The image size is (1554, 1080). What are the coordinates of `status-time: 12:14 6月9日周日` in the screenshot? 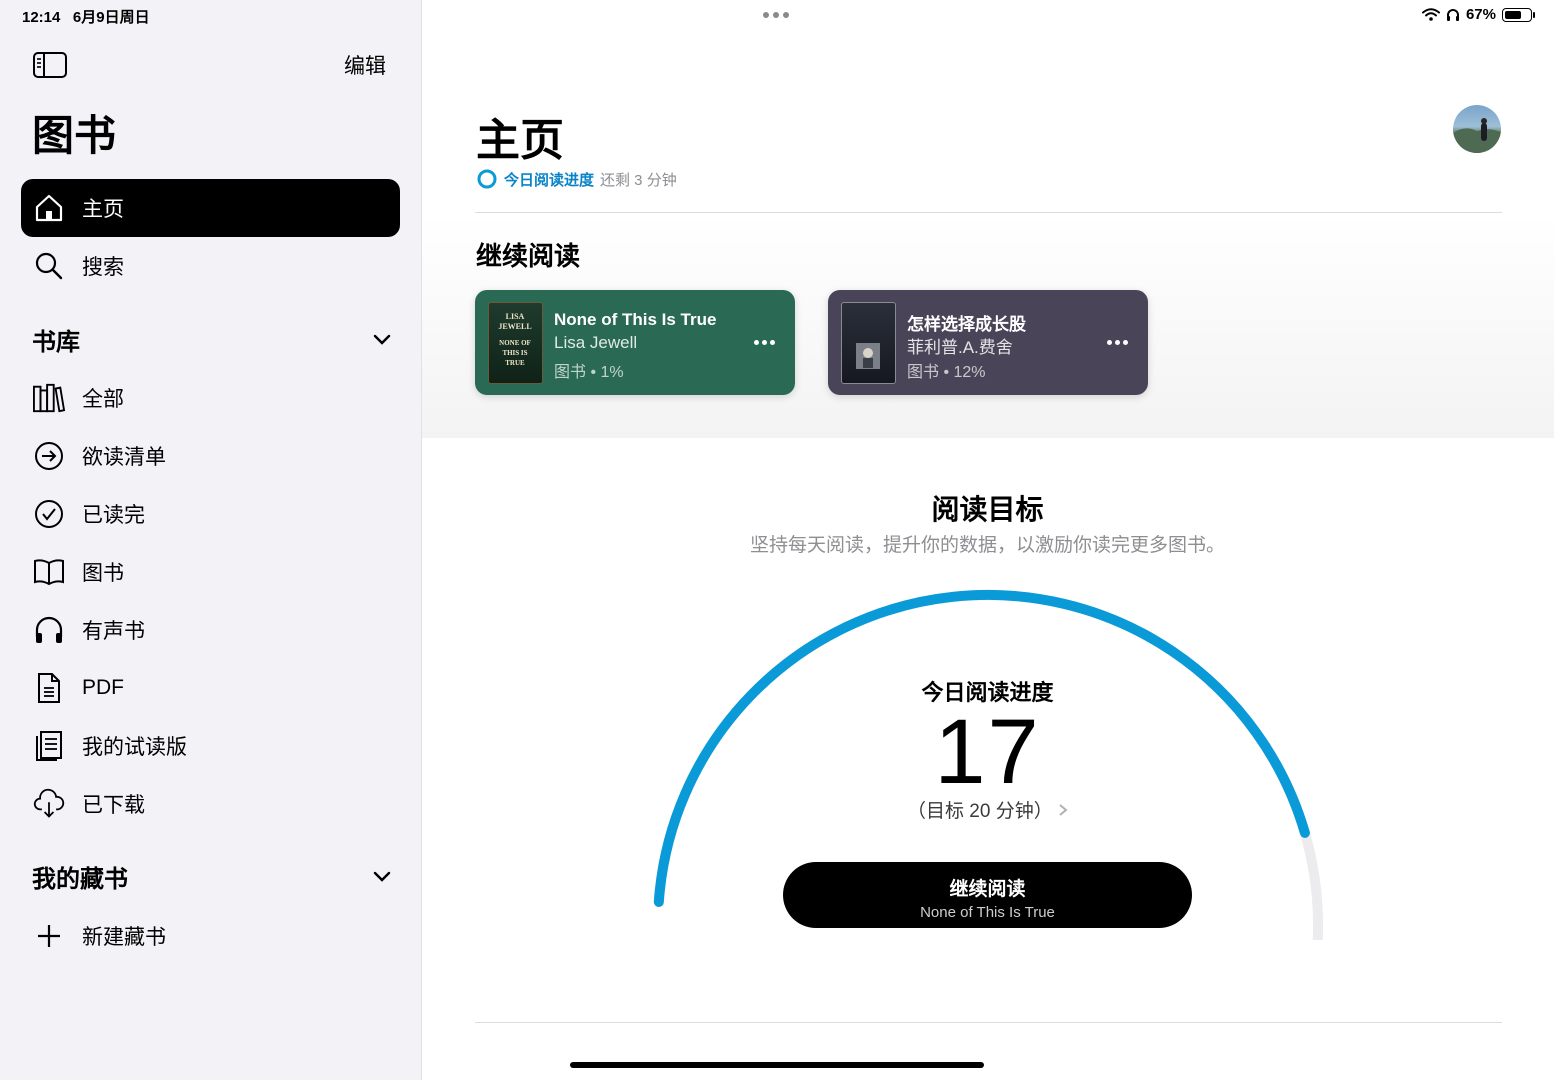 It's located at (86, 17).